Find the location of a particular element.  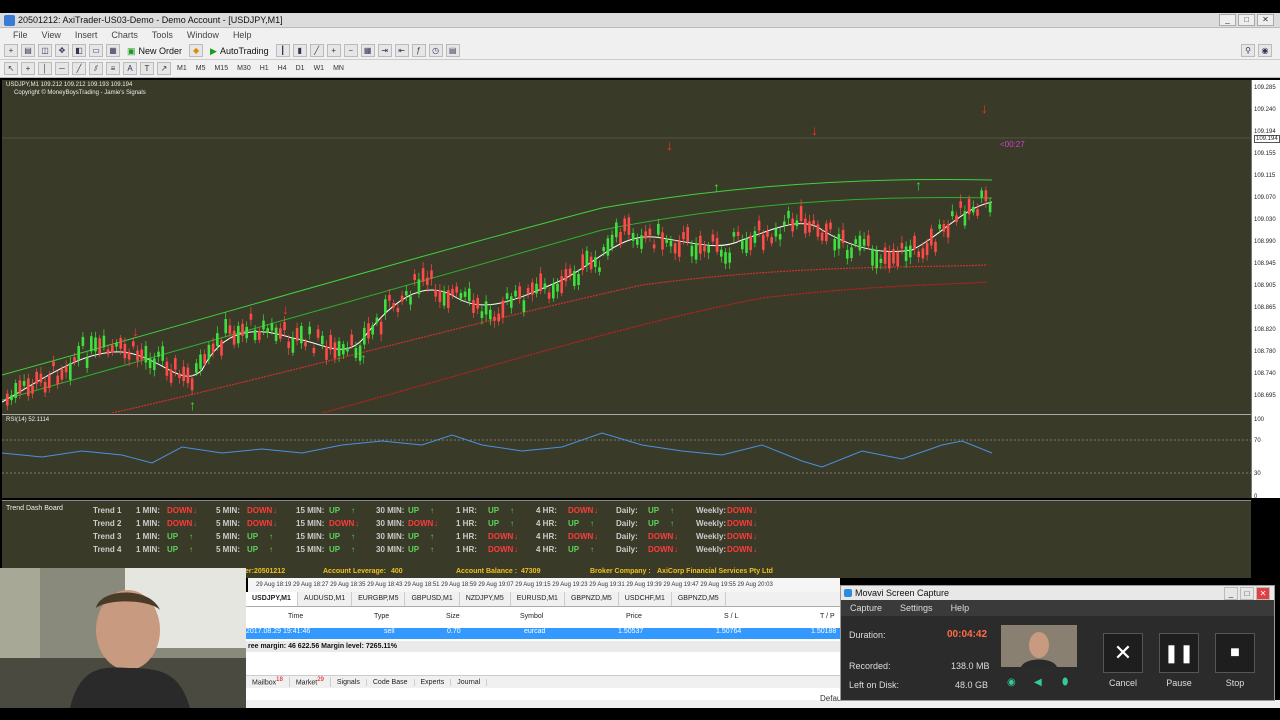

terminal-tab: Signals is located at coordinates (349, 682).